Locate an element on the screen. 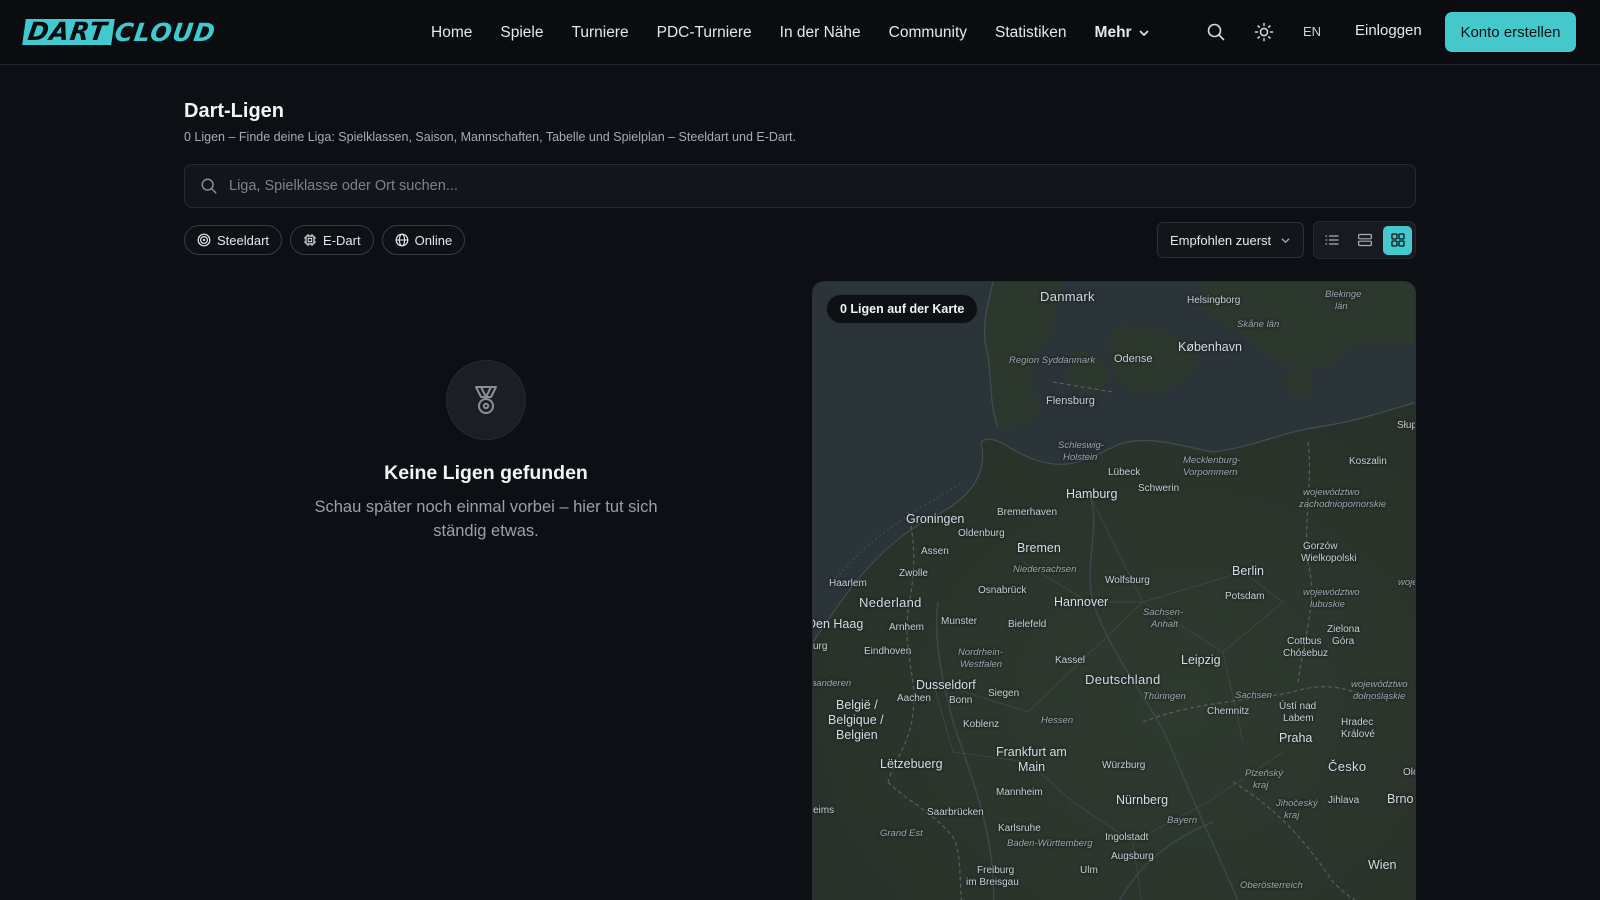 This screenshot has width=1600, height=900. page-title: Dart-Ligen is located at coordinates (234, 111).